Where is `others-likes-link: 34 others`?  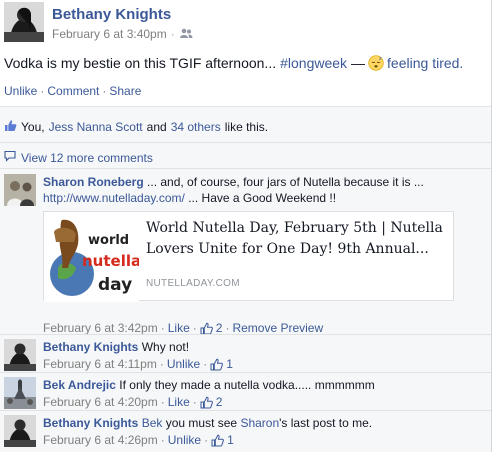 others-likes-link: 34 others is located at coordinates (196, 127).